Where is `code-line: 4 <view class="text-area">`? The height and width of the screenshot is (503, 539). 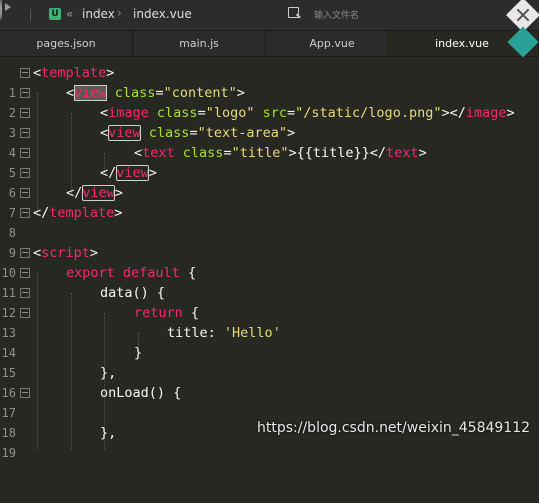
code-line: 4 <view class="text-area"> is located at coordinates (269, 141).